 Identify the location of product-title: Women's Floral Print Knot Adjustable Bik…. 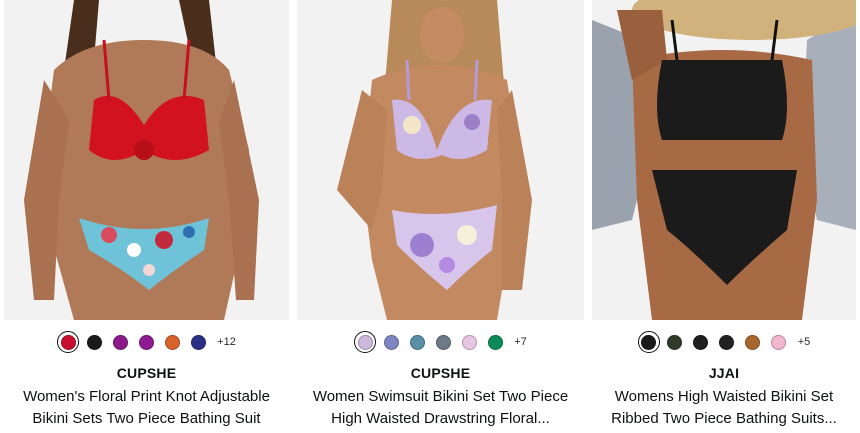
(146, 408).